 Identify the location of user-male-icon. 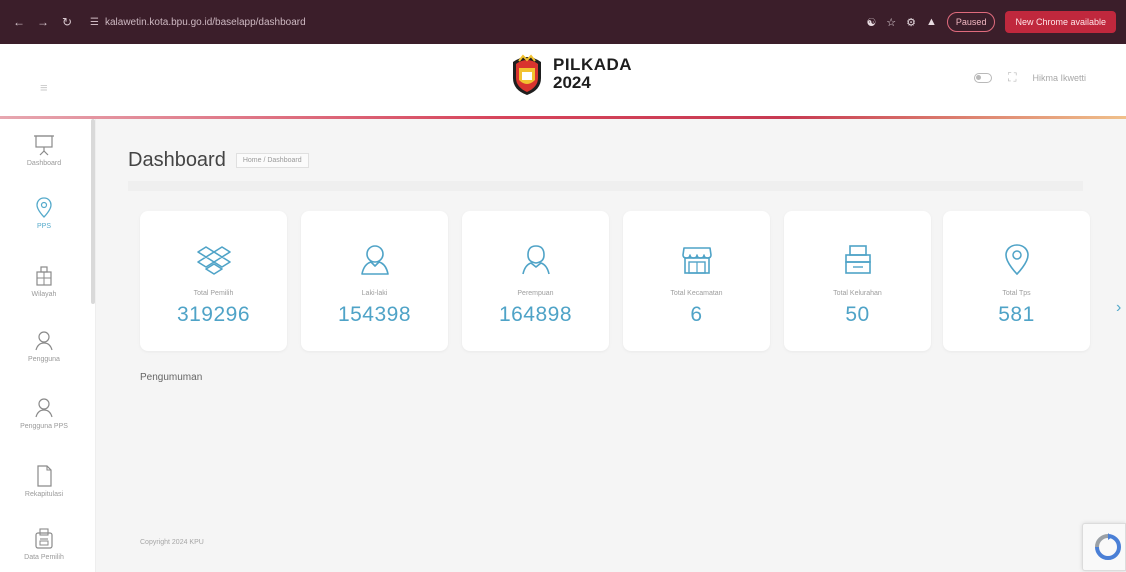
(375, 260).